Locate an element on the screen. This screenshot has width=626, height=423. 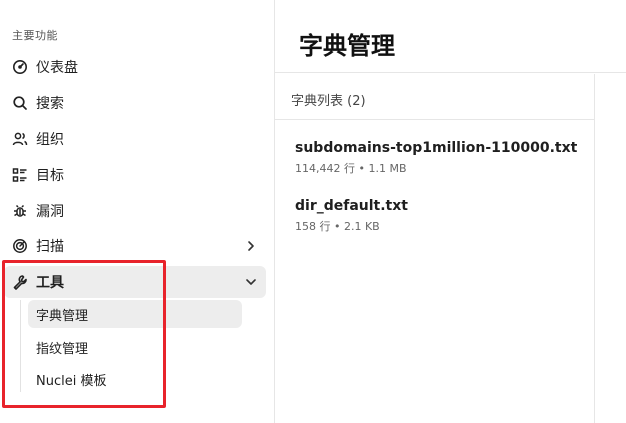
chevron-right-icon is located at coordinates (251, 246).